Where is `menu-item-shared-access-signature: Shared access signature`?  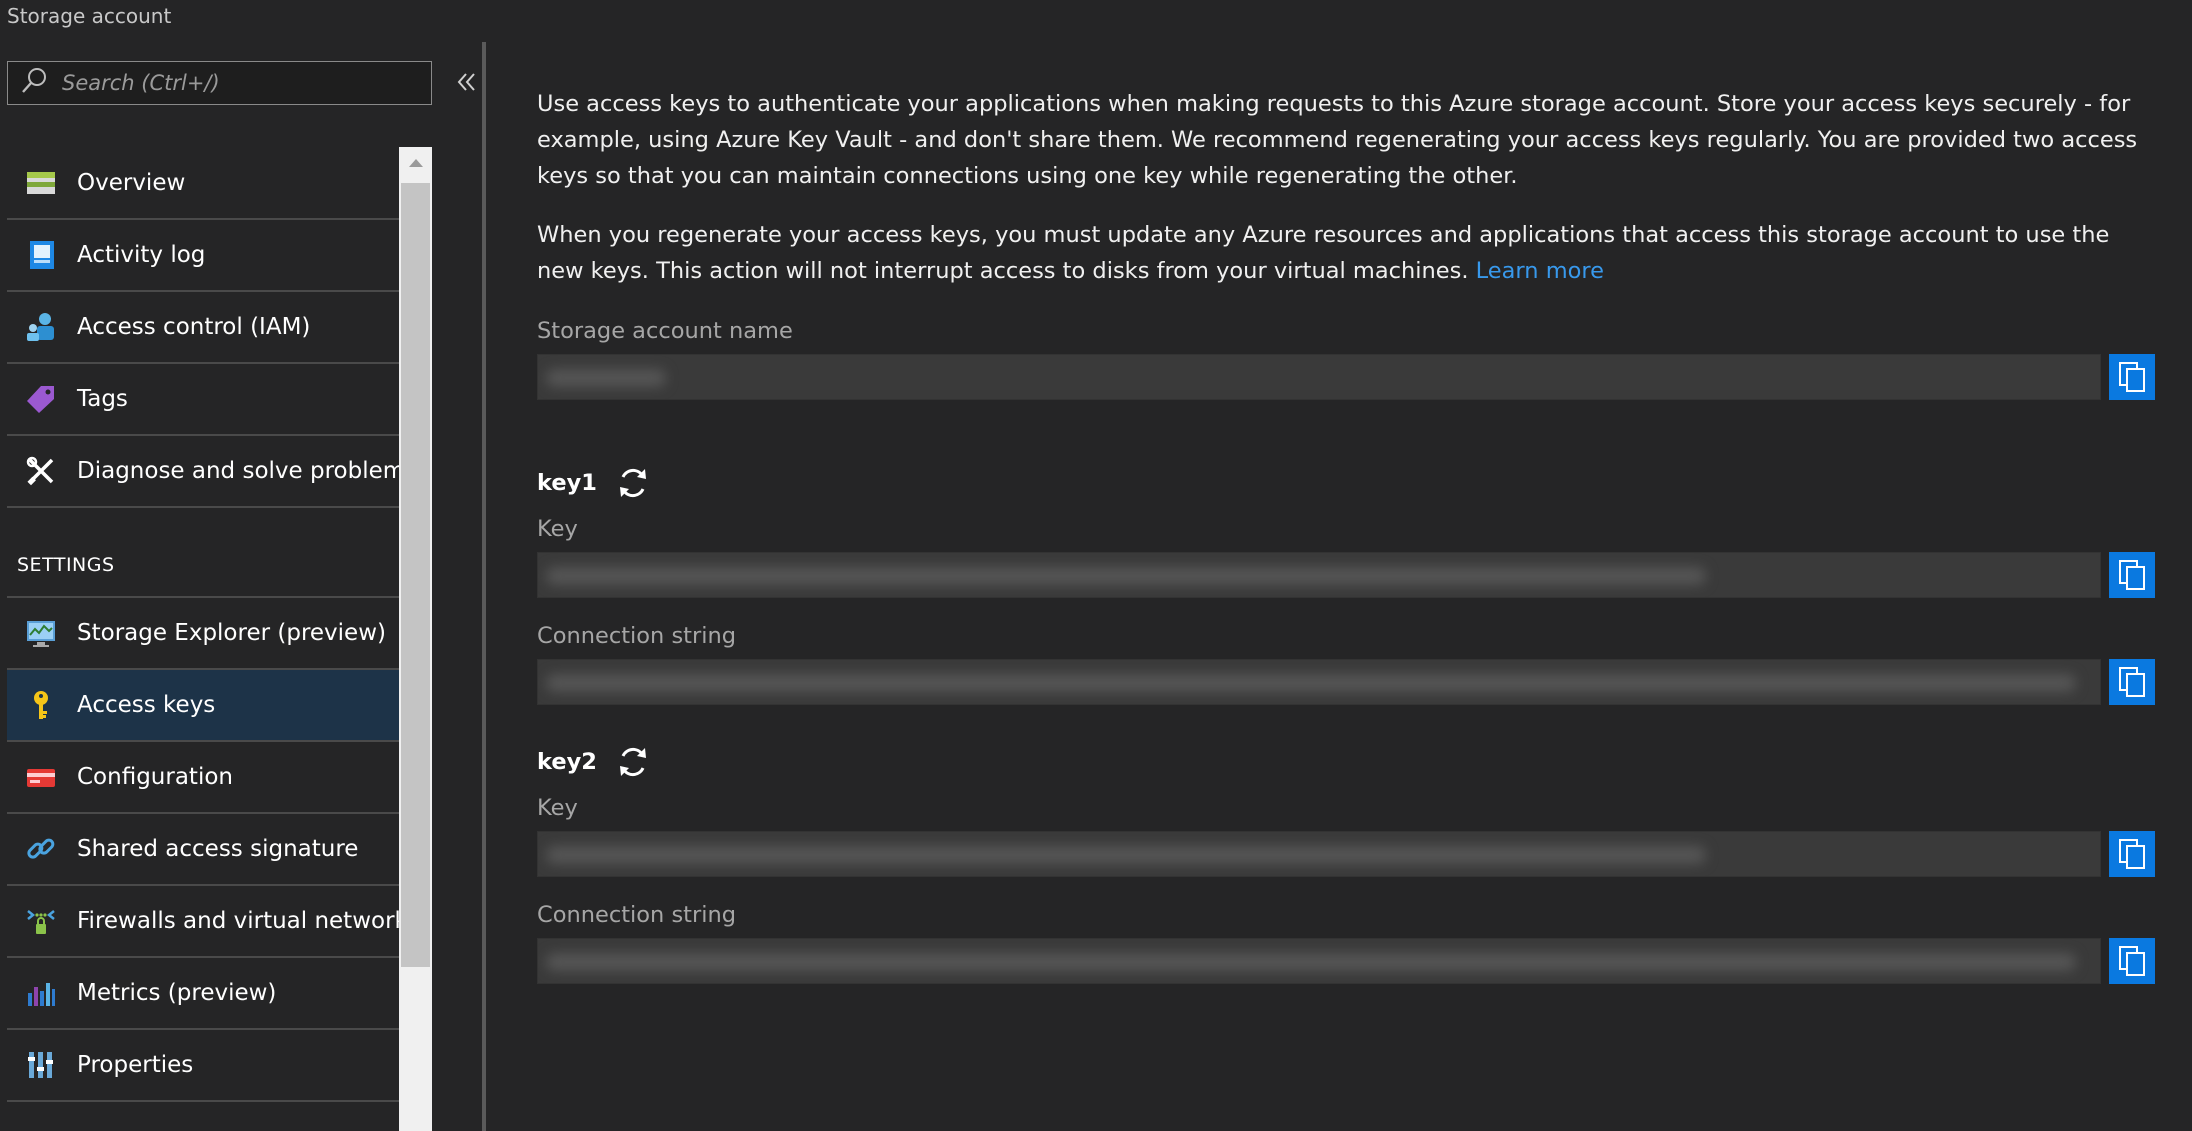
menu-item-shared-access-signature: Shared access signature is located at coordinates (203, 850).